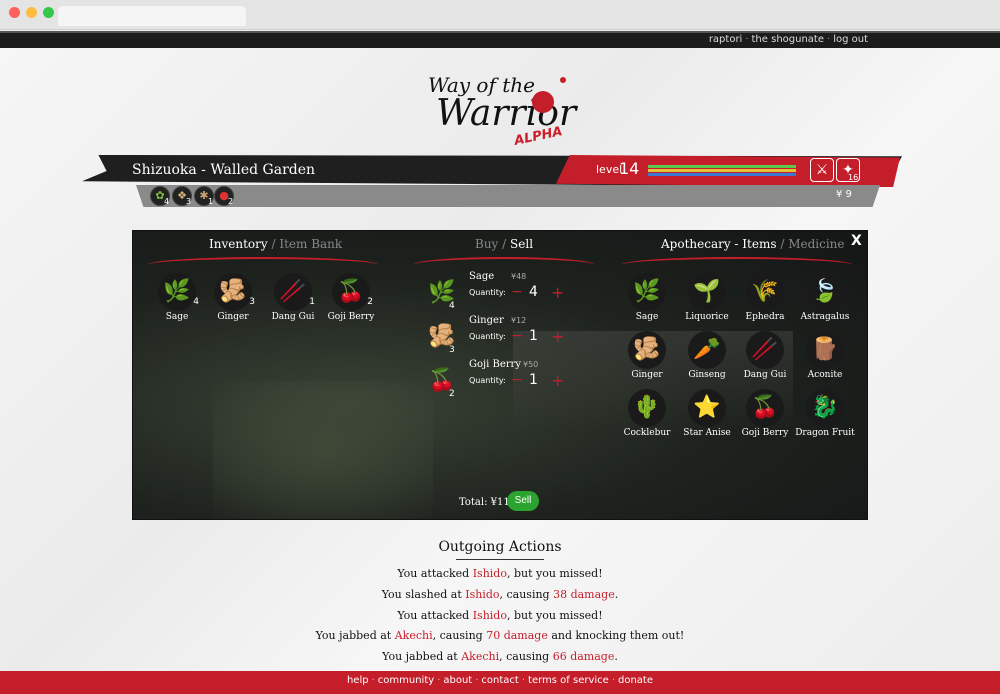  I want to click on apothecary-item: 🌱 Liquorice, so click(707, 297).